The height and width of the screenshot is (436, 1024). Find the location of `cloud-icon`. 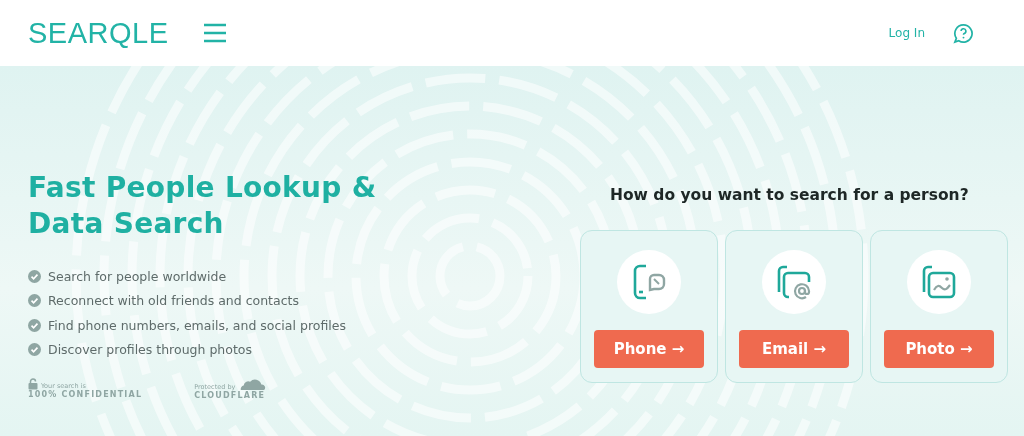

cloud-icon is located at coordinates (252, 384).